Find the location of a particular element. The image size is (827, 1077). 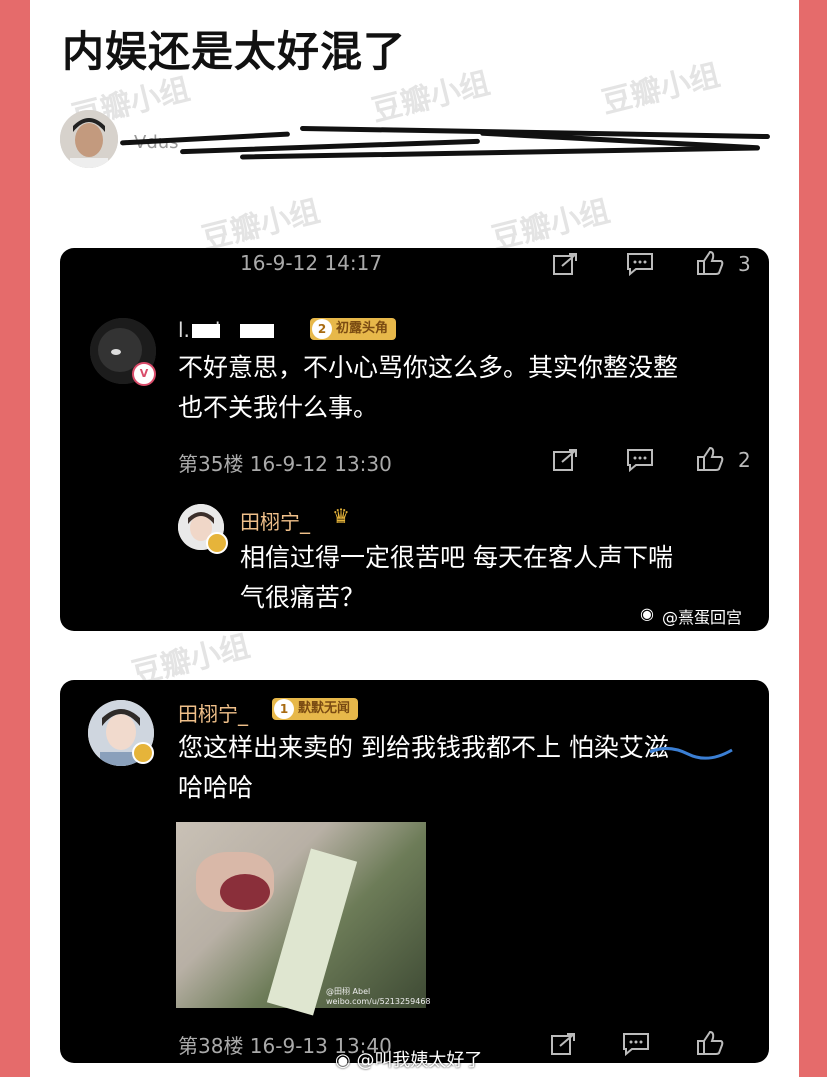

medal-level: 1 is located at coordinates (284, 709).